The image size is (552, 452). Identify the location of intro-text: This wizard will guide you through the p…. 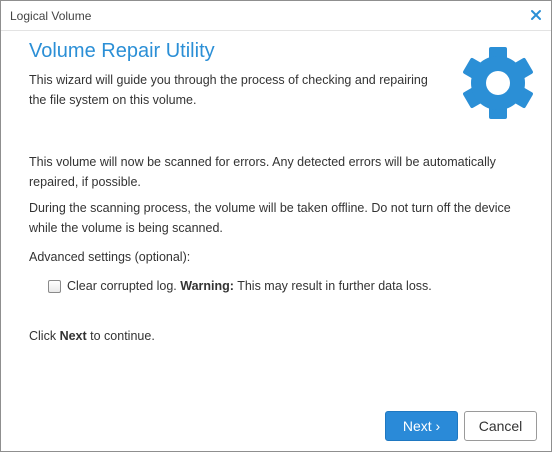
(228, 90).